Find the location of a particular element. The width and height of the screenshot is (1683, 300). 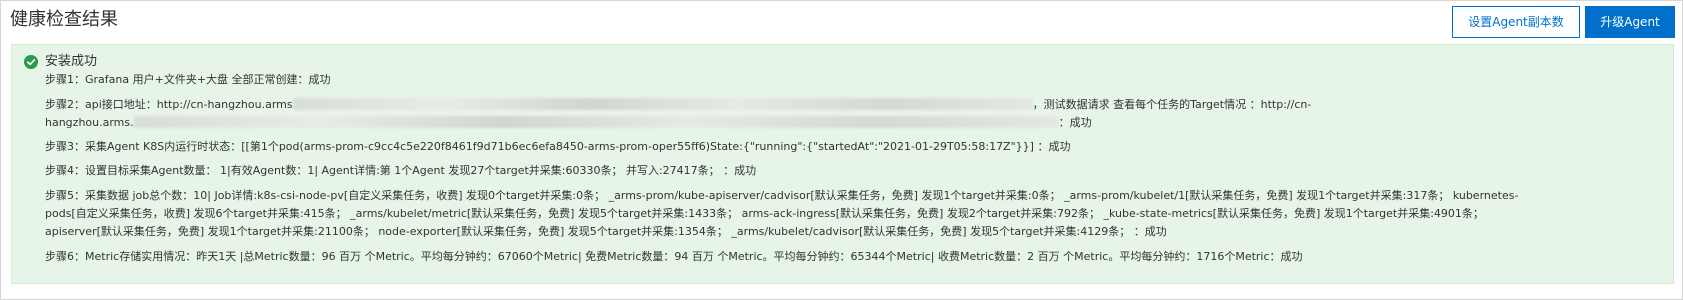

step-1: 步骤1：Grafana 用户+文件夹+大盘 全部正常创建：成功 is located at coordinates (188, 79).